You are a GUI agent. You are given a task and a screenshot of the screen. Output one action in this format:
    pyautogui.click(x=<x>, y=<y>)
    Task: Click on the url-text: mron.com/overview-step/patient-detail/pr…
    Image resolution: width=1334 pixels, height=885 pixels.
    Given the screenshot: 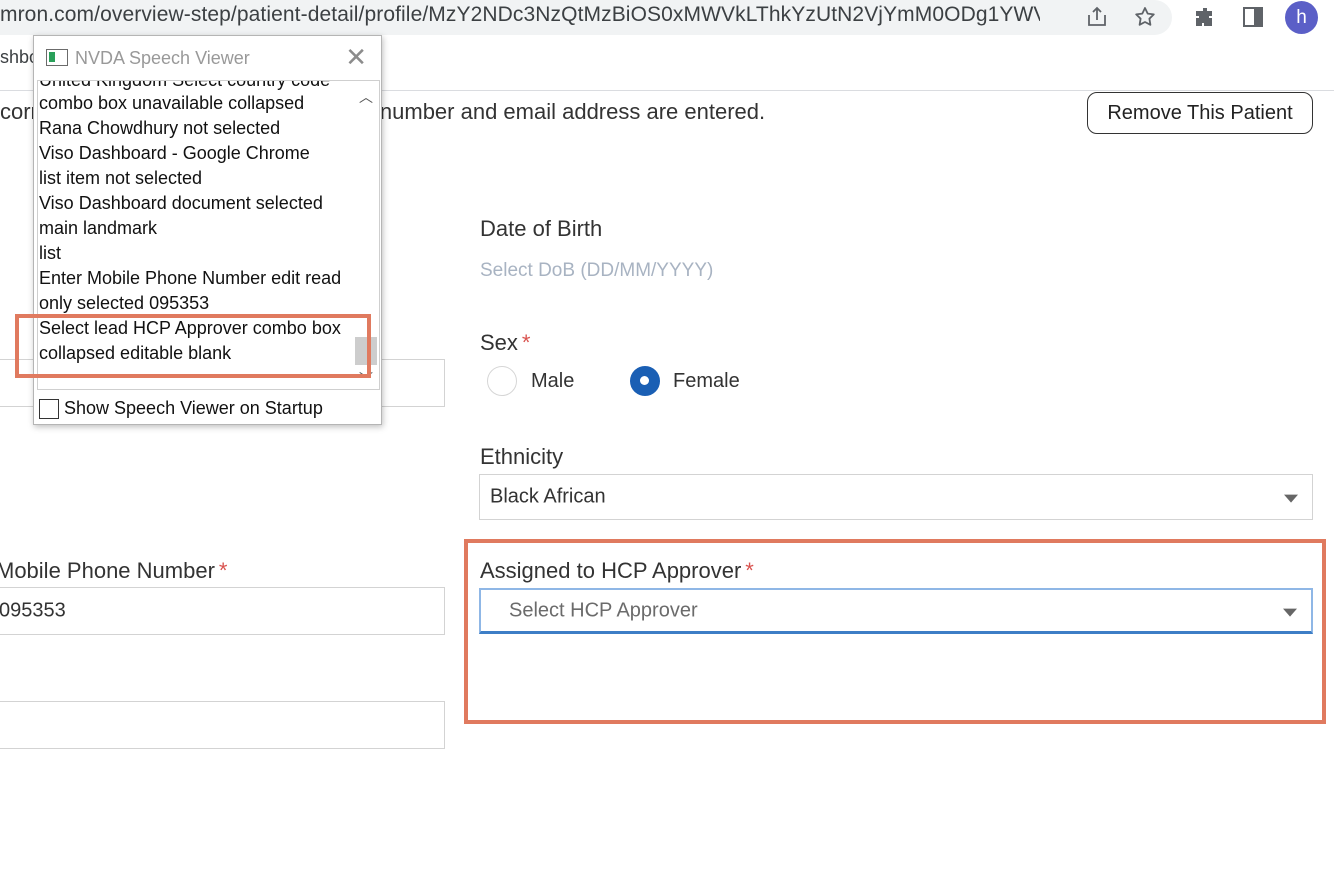 What is the action you would take?
    pyautogui.click(x=520, y=15)
    